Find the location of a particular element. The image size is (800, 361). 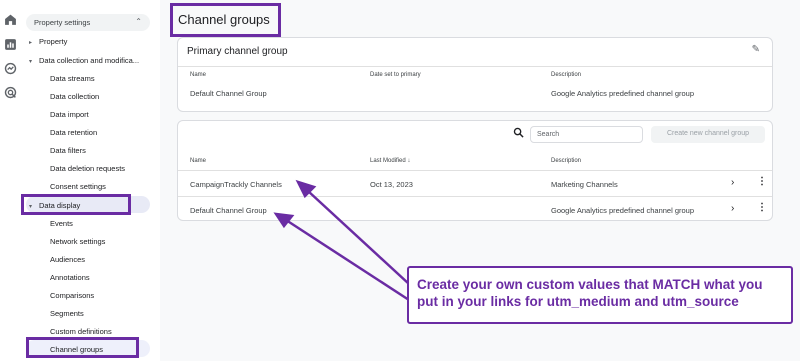

advertising-icon is located at coordinates (10, 92).